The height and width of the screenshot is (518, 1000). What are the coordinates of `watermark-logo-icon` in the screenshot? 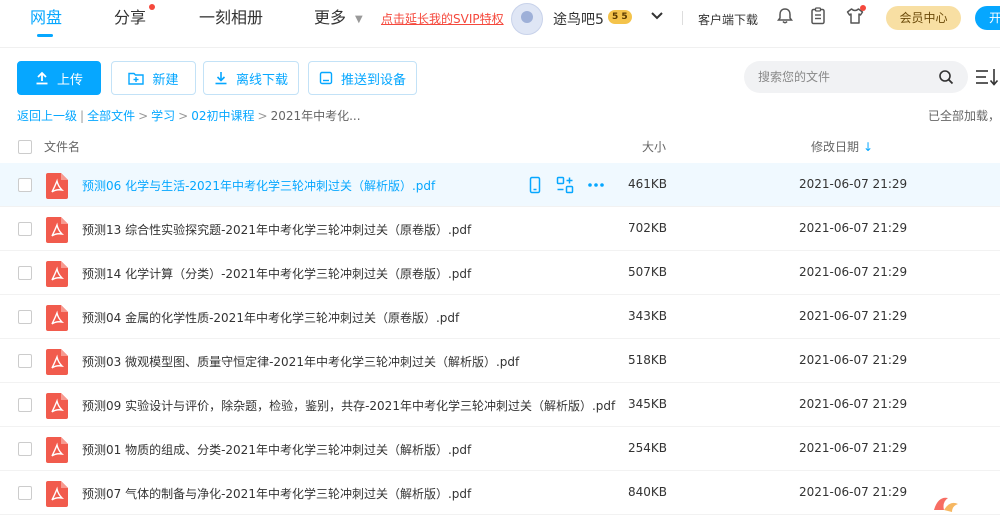 It's located at (946, 504).